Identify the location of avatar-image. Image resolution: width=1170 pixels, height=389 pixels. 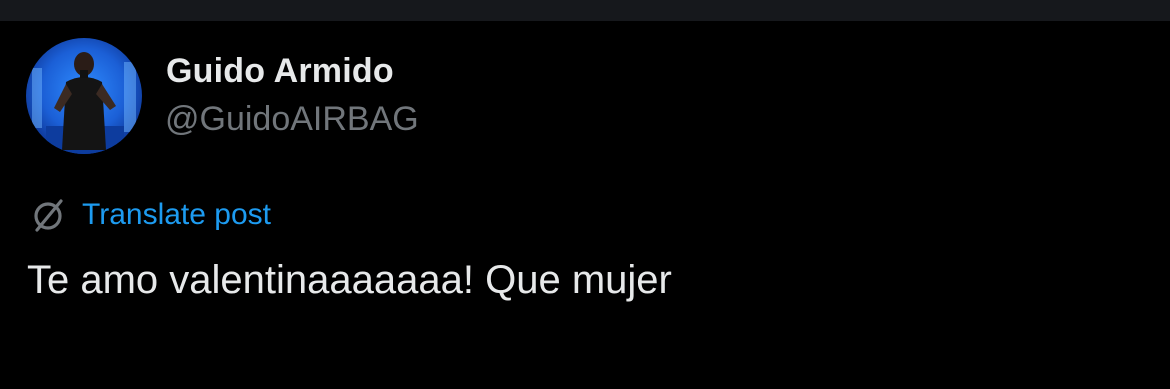
(84, 96).